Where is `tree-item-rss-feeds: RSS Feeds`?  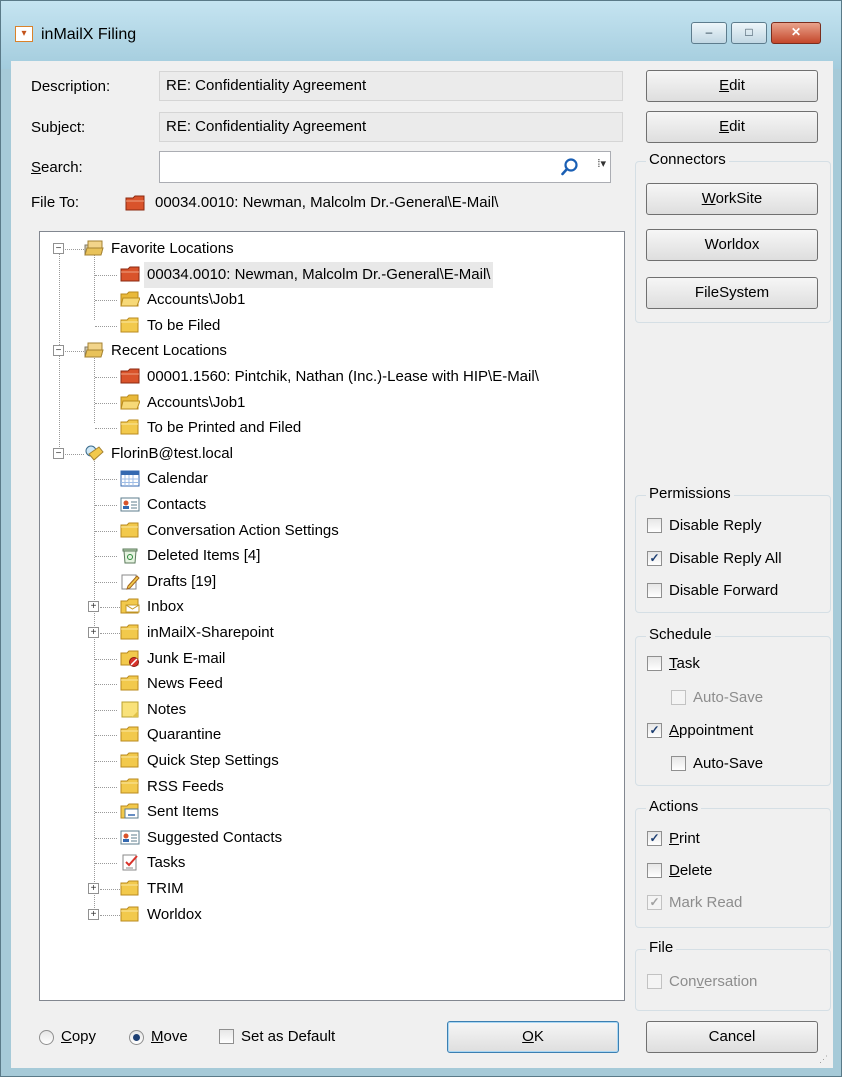
tree-item-rss-feeds: RSS Feeds is located at coordinates (330, 787).